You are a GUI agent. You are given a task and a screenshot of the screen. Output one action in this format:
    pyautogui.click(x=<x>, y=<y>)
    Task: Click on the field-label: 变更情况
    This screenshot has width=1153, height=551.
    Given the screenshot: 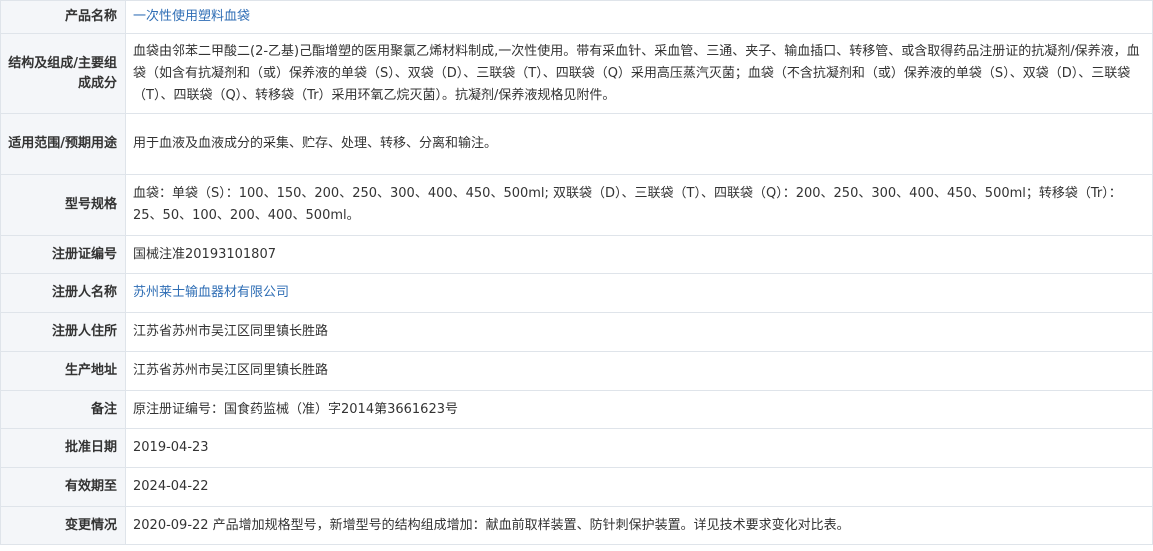 What is the action you would take?
    pyautogui.click(x=63, y=525)
    